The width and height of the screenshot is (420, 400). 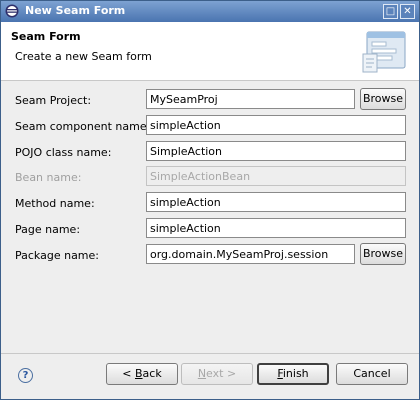 What do you see at coordinates (295, 373) in the screenshot?
I see `finish-rest: inish` at bounding box center [295, 373].